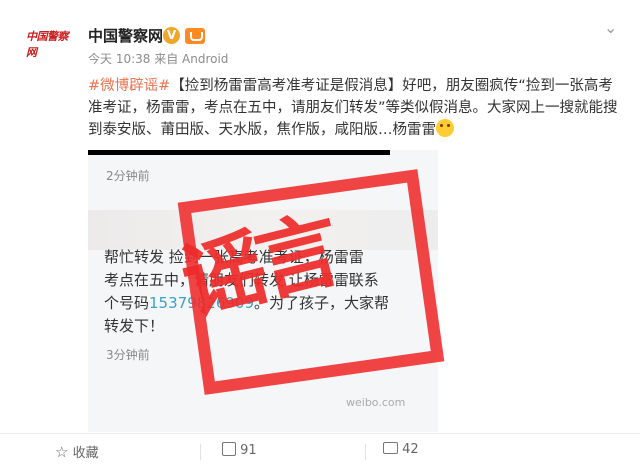 The width and height of the screenshot is (640, 470). I want to click on favorite-button: ☆ 收藏, so click(77, 451).